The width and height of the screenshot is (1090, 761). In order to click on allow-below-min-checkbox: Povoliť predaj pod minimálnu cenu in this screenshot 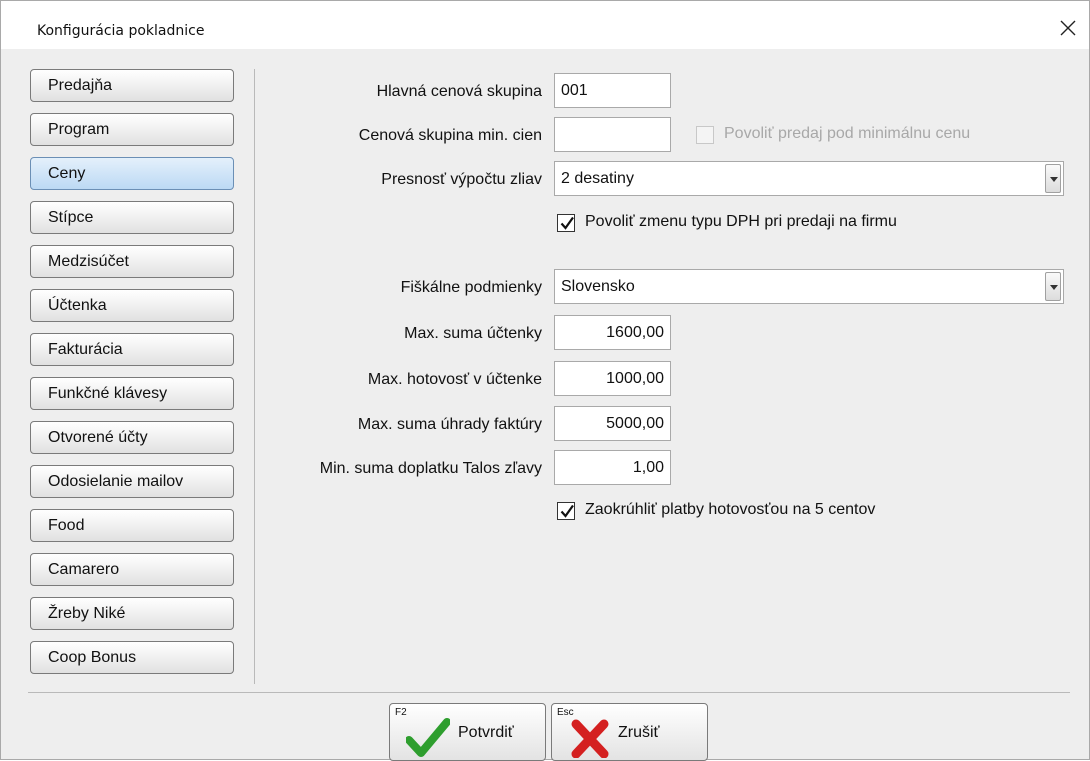, I will do `click(886, 136)`.